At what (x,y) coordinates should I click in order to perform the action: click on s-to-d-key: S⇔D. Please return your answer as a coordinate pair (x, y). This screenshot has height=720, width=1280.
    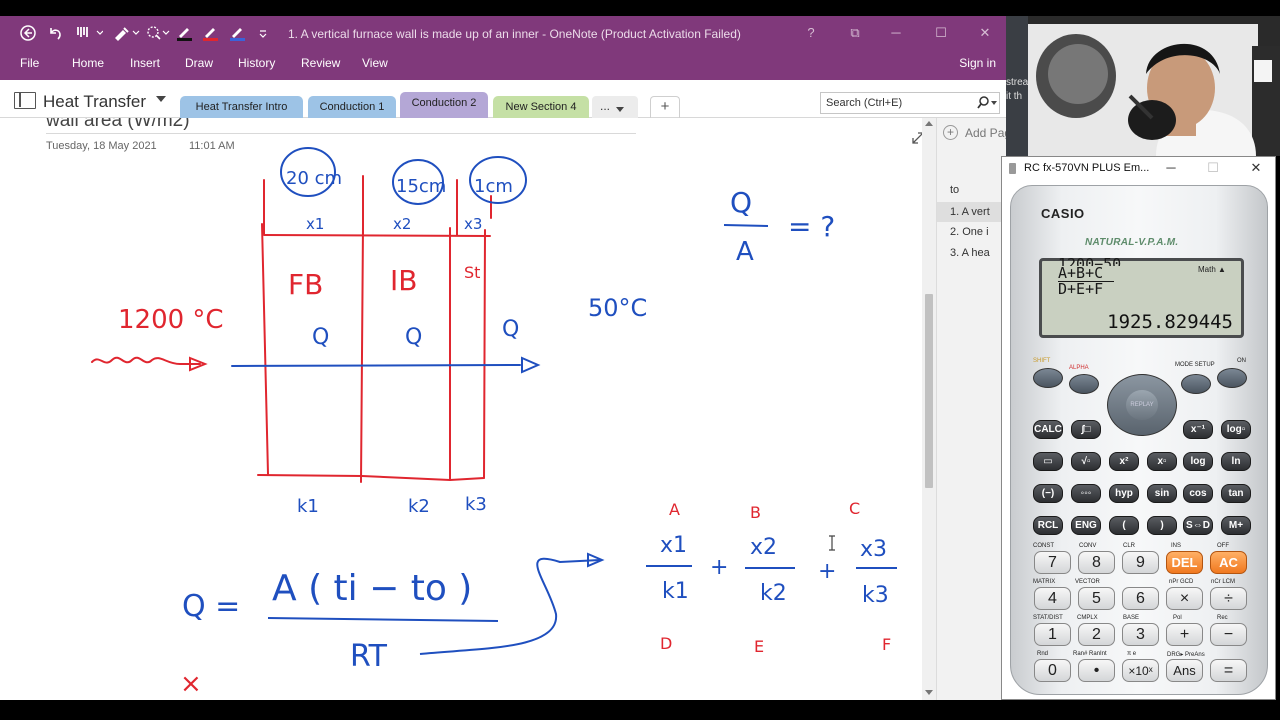
    Looking at the image, I should click on (1198, 525).